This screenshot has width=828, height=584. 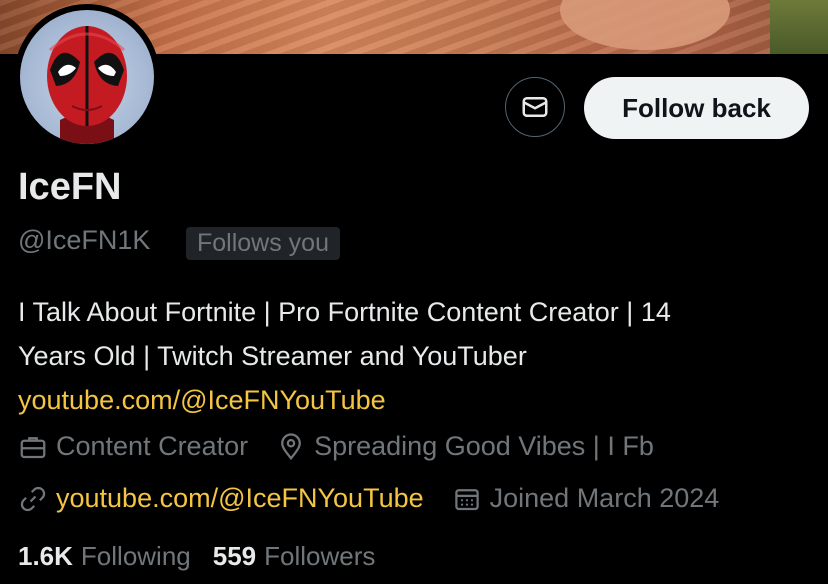 What do you see at coordinates (413, 400) in the screenshot?
I see `bio-youtube-link: youtube.com/@IceFNYouTube` at bounding box center [413, 400].